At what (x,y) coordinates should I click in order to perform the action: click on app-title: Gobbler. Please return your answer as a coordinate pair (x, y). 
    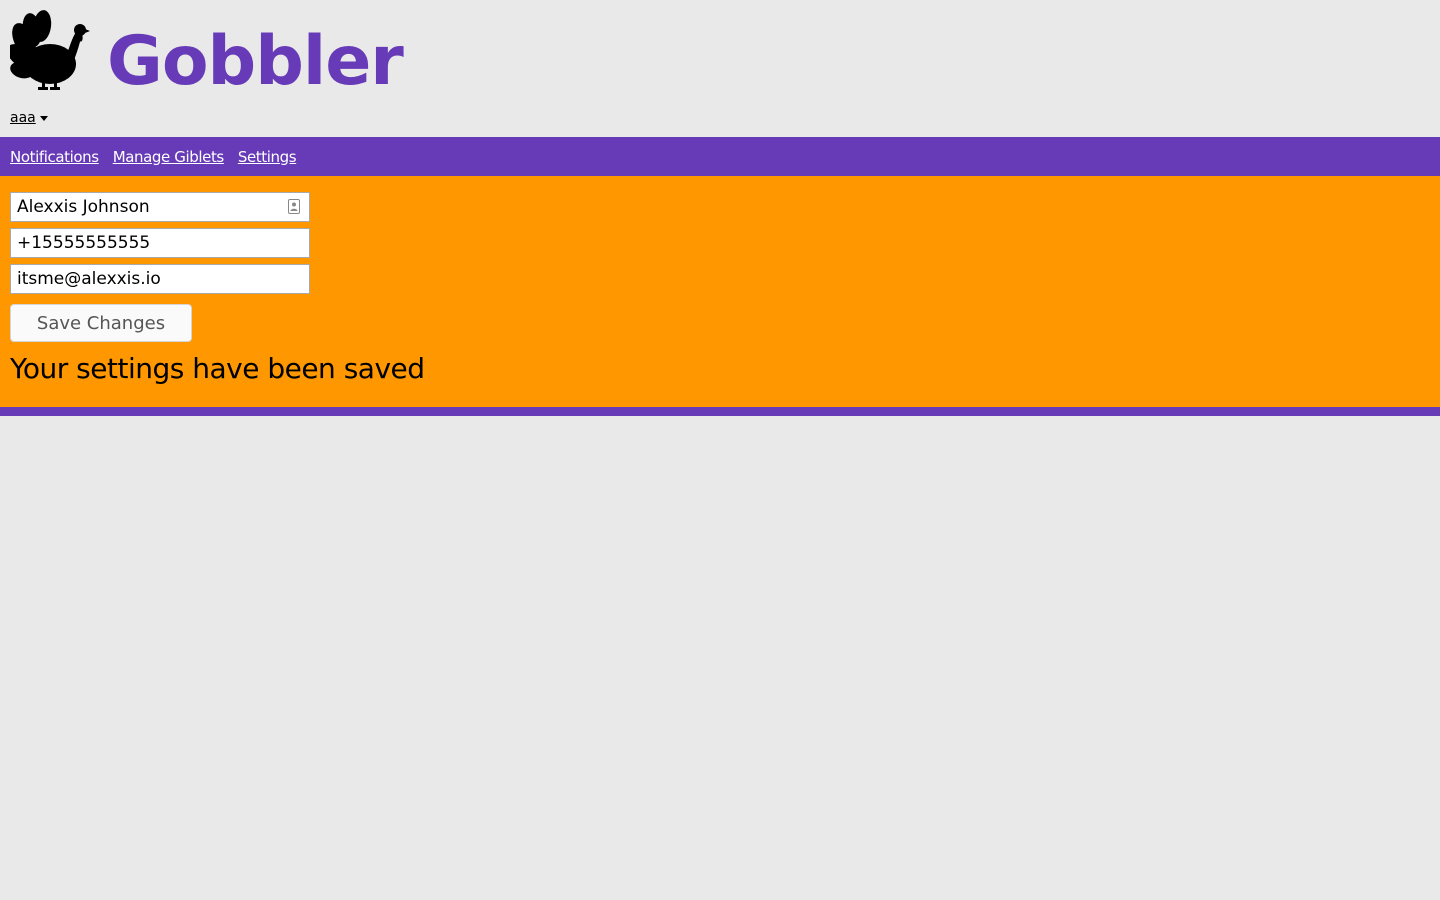
    Looking at the image, I should click on (255, 61).